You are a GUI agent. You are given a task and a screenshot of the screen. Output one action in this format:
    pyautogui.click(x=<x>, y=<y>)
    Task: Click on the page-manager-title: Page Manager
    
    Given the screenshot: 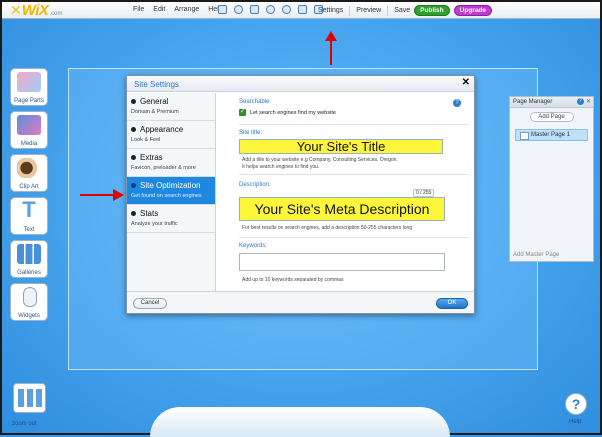 What is the action you would take?
    pyautogui.click(x=533, y=102)
    